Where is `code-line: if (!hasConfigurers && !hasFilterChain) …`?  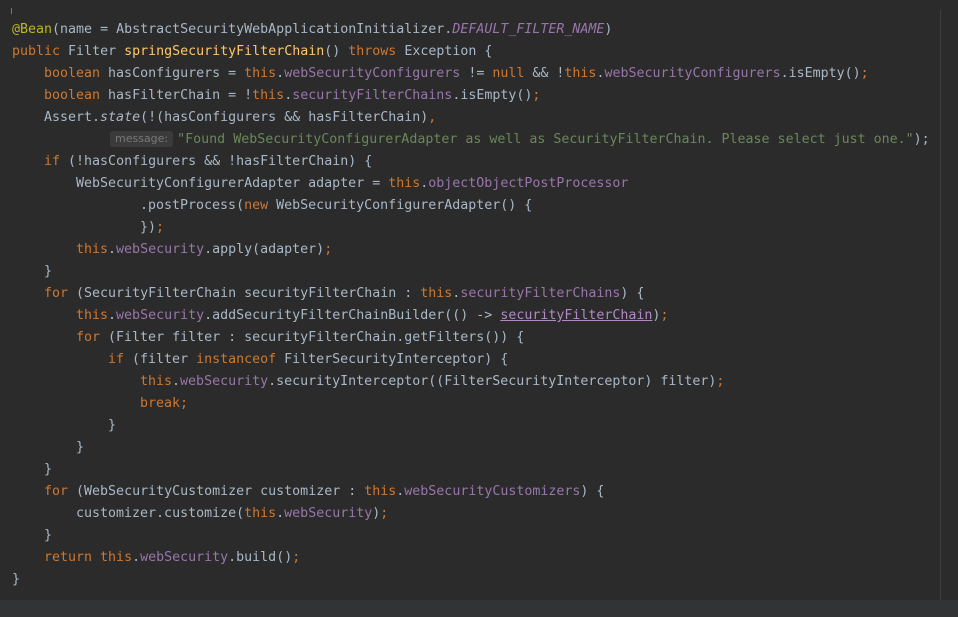
code-line: if (!hasConfigurers && !hasFilterChain) … is located at coordinates (192, 162).